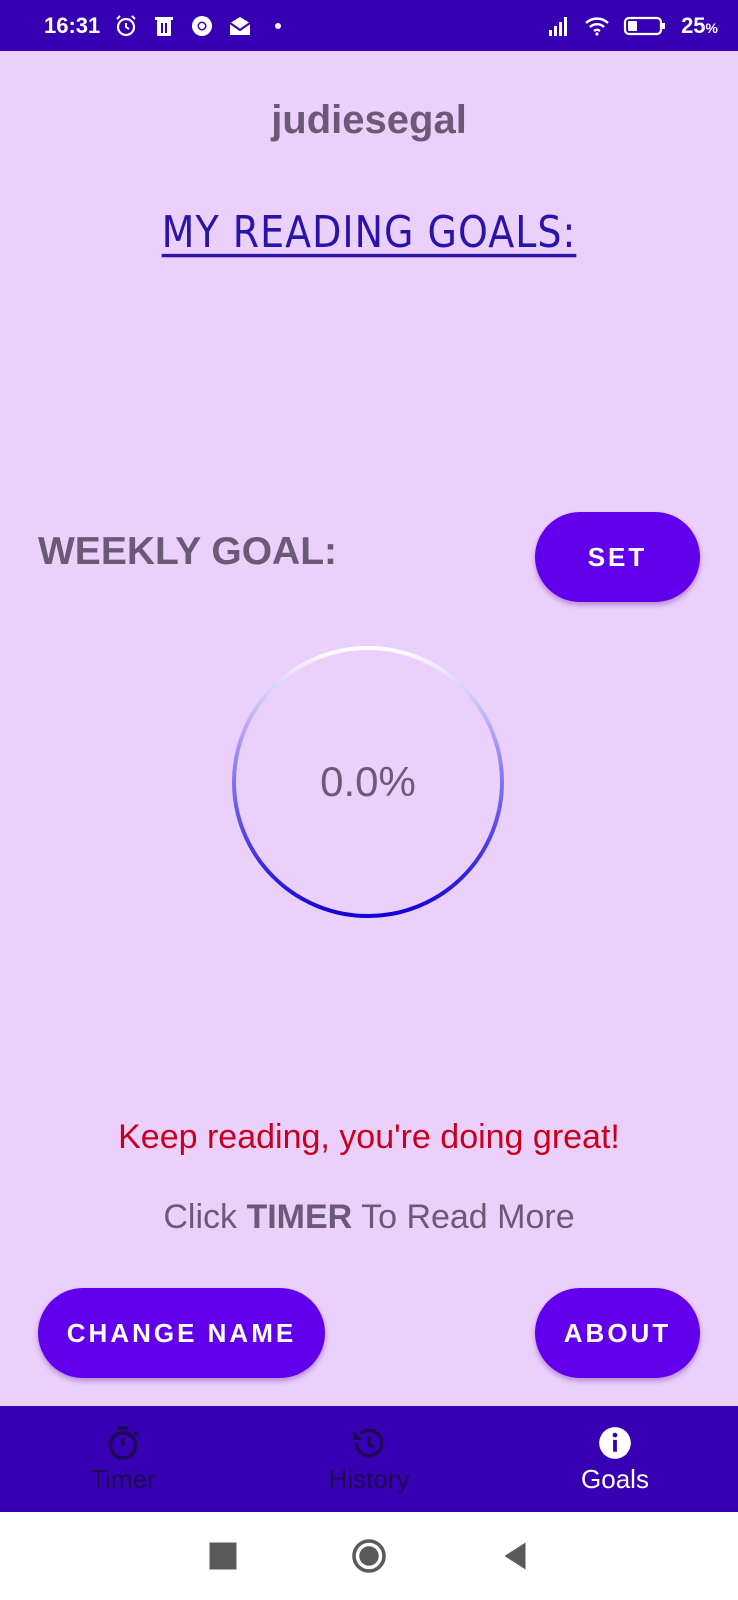 The image size is (738, 1600). Describe the element at coordinates (699, 25) in the screenshot. I see `battery-percent: 25%` at that location.